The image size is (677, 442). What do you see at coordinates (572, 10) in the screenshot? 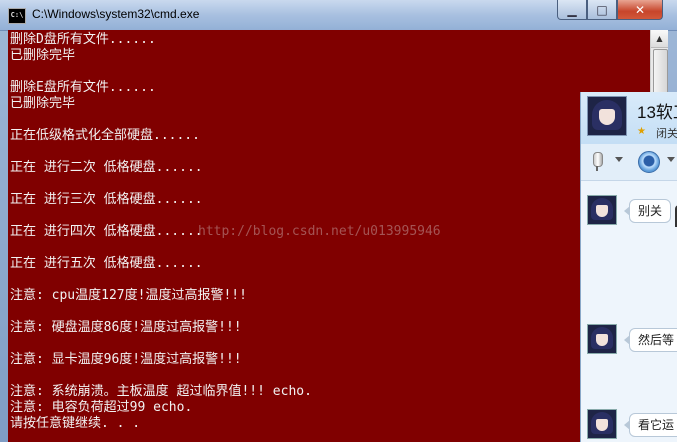
I see `minimize-button: ▁` at bounding box center [572, 10].